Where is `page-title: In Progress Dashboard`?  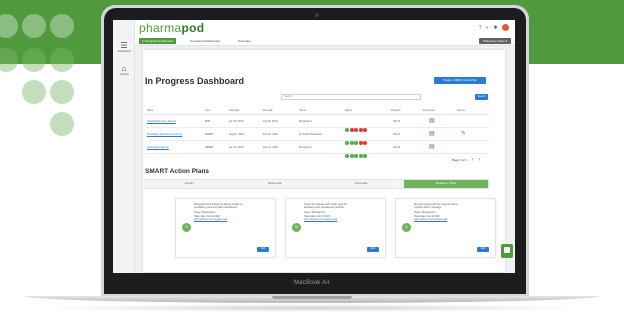
page-title: In Progress Dashboard is located at coordinates (195, 81).